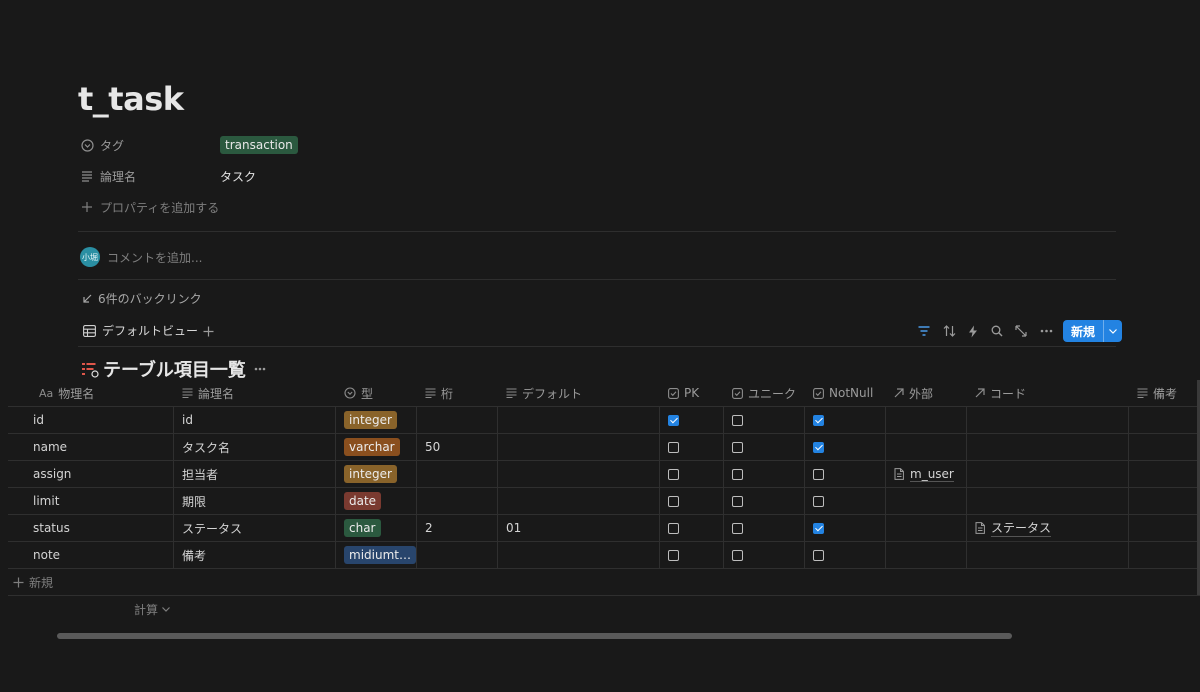 The width and height of the screenshot is (1200, 692). I want to click on backlinks-button: 6件のバックリンク, so click(142, 298).